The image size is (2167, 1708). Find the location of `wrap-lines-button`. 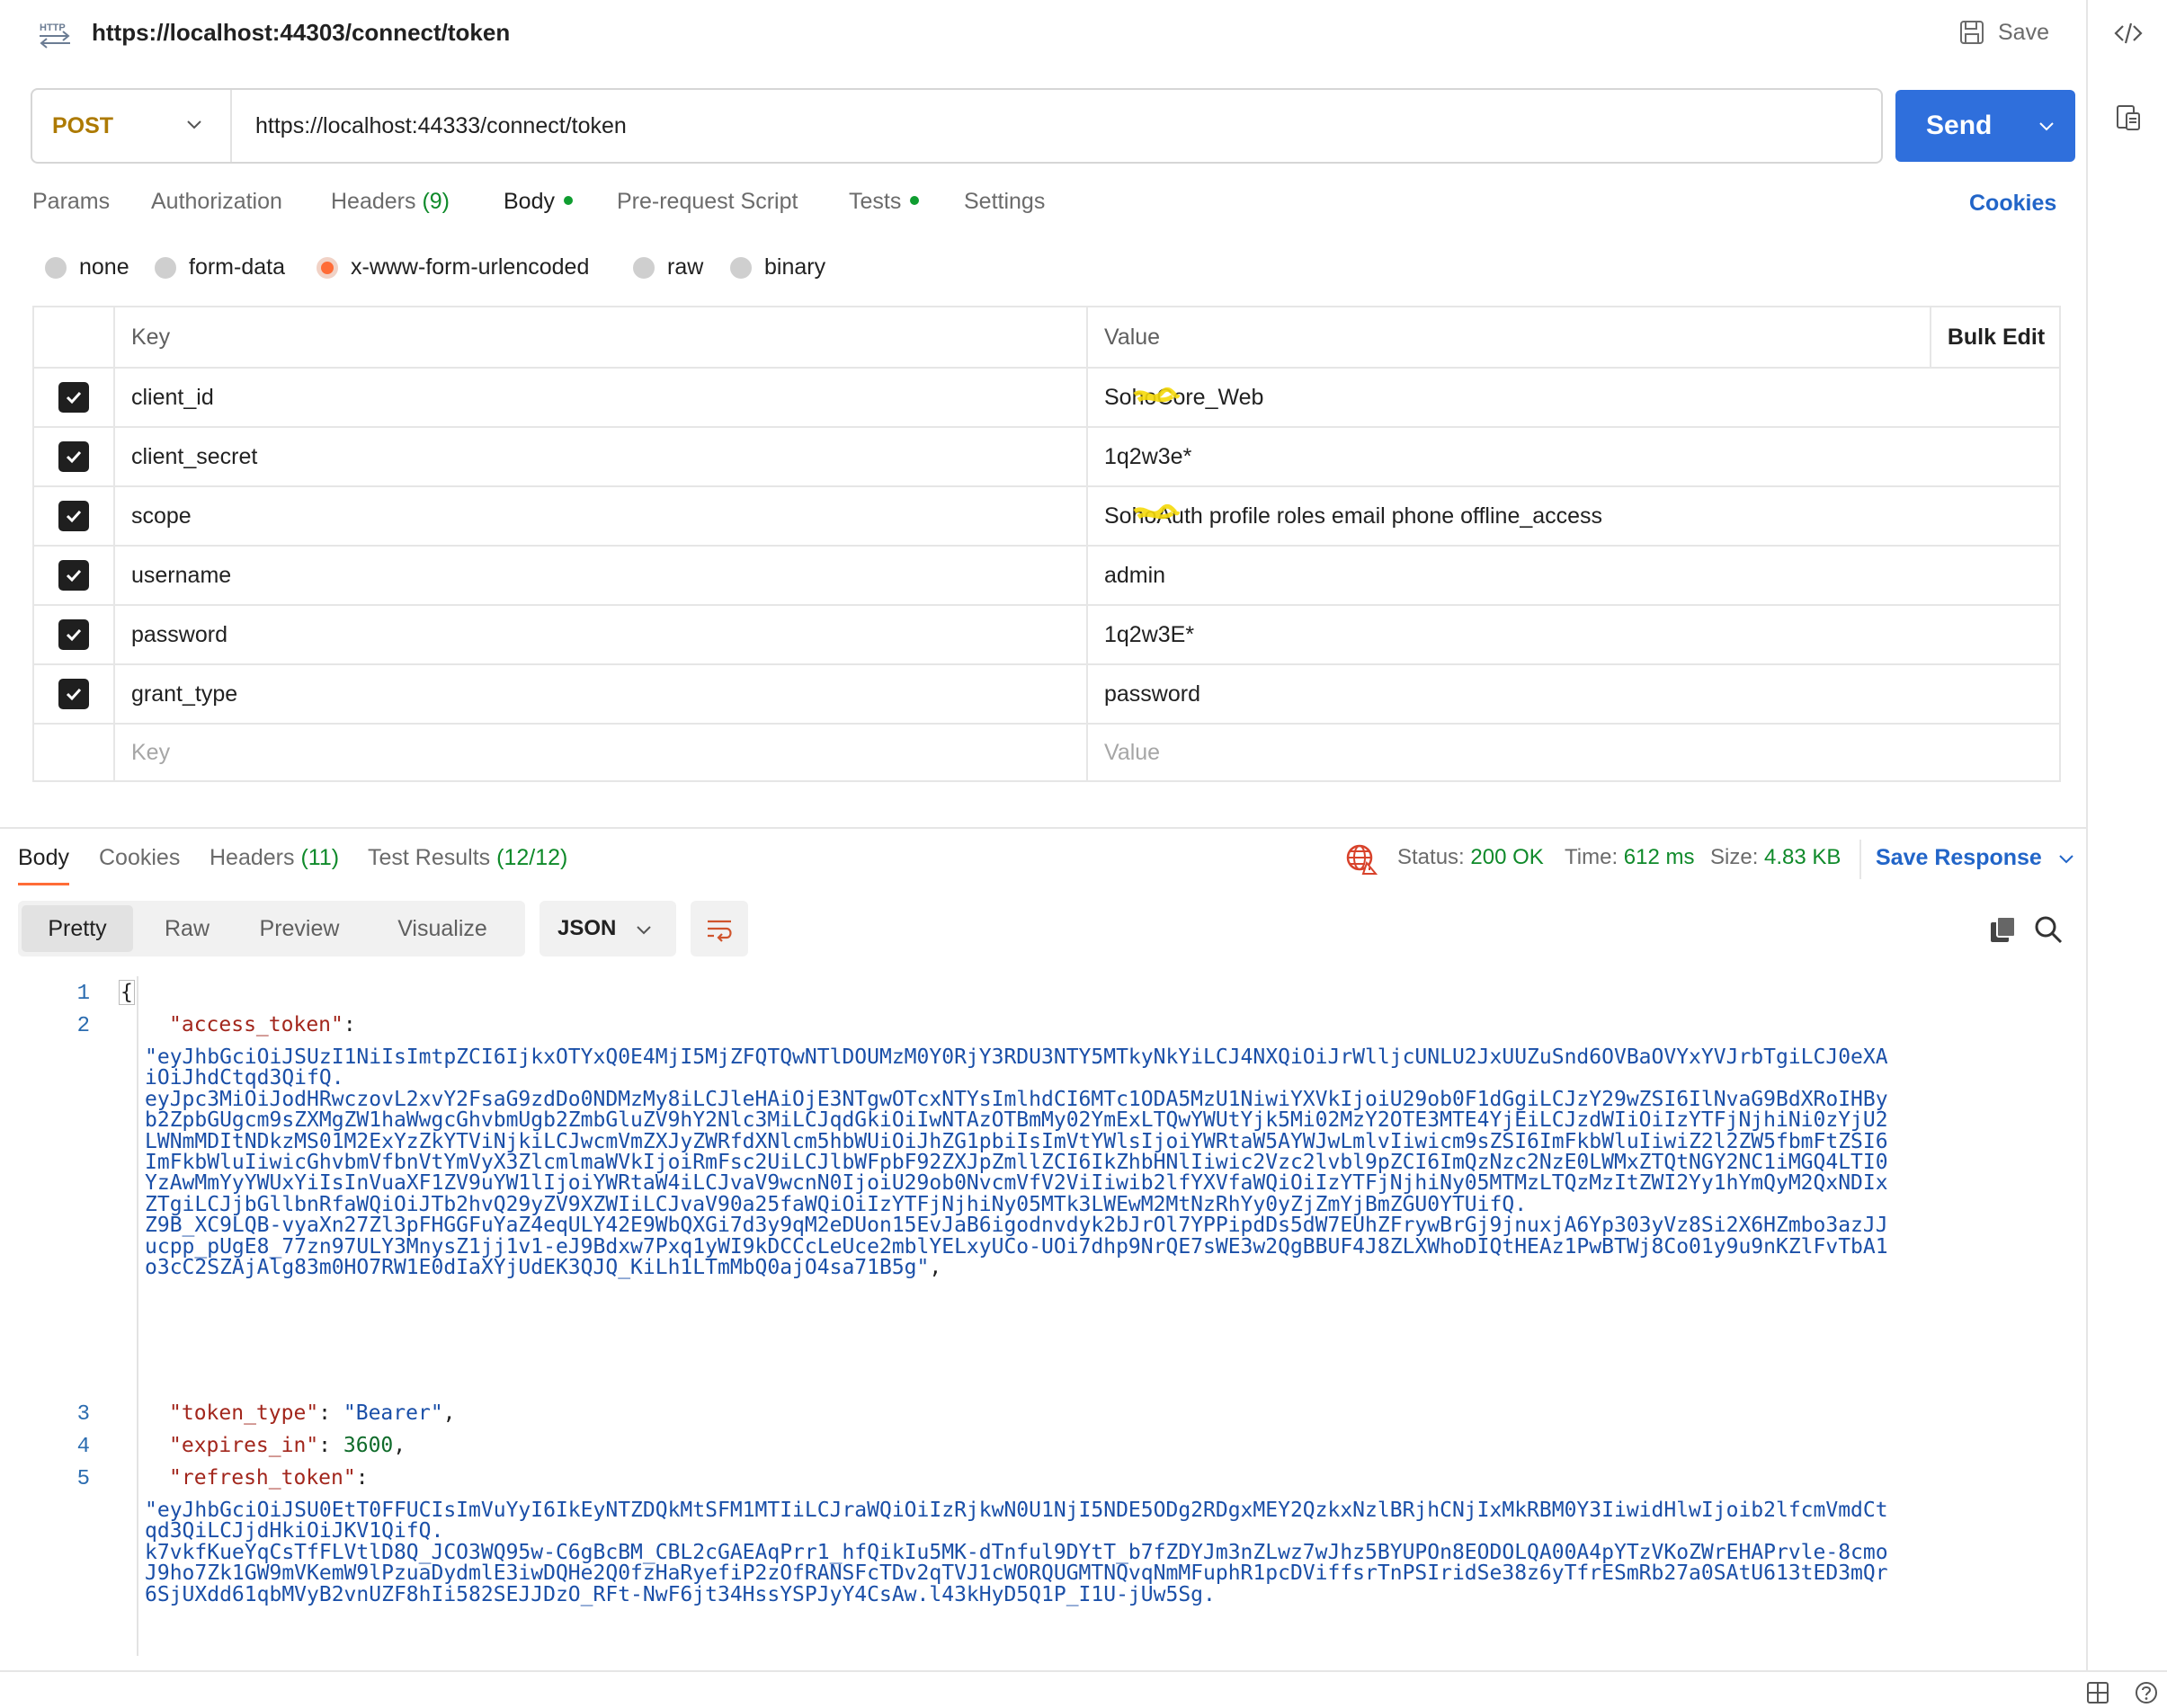

wrap-lines-button is located at coordinates (719, 928).